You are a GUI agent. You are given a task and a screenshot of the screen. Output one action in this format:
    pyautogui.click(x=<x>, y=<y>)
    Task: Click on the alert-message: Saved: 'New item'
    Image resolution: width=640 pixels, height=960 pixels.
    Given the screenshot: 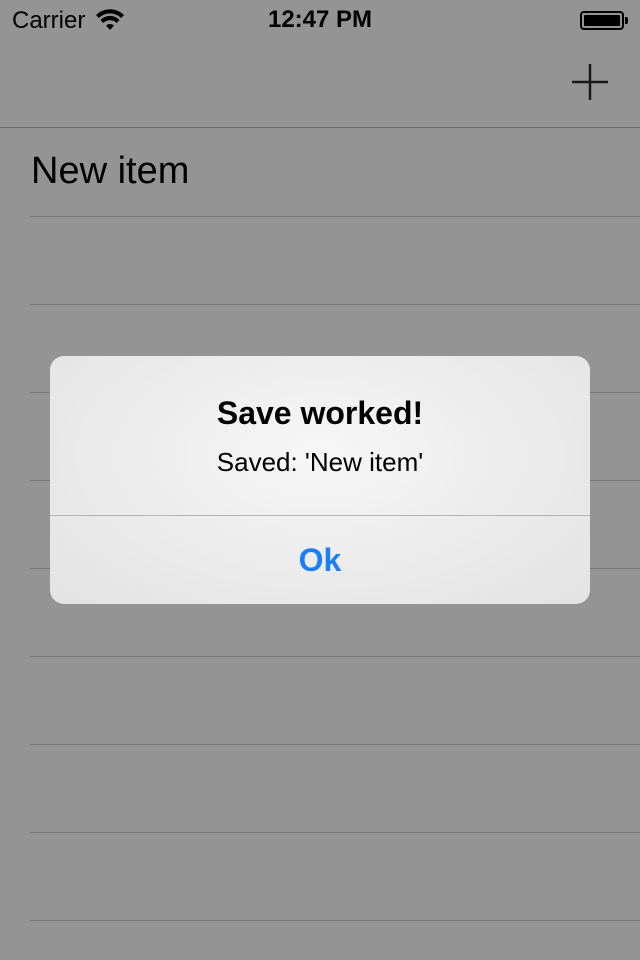 What is the action you would take?
    pyautogui.click(x=320, y=462)
    